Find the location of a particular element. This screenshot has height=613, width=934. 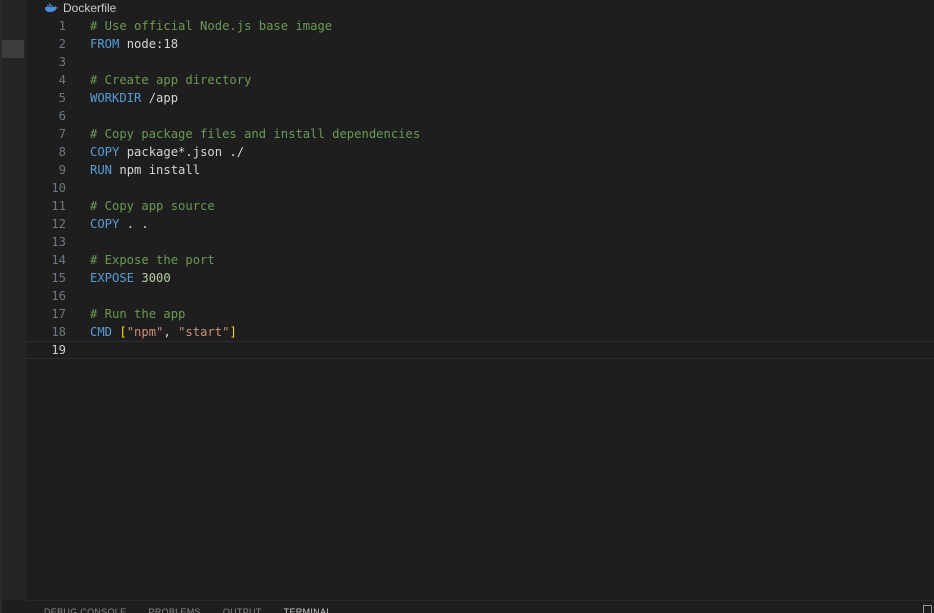

code-line: 11 # Copy app source is located at coordinates (480, 206).